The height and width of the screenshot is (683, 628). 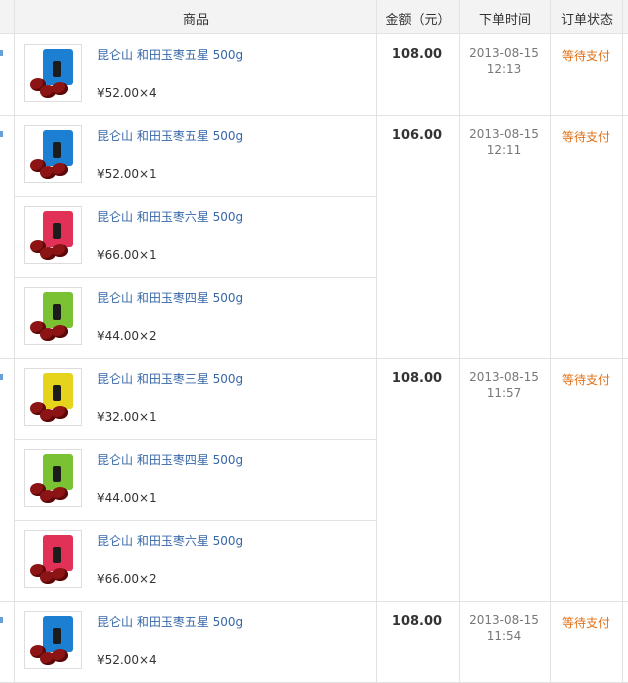 What do you see at coordinates (170, 378) in the screenshot?
I see `product-name-link: 昆仑山 和田玉枣三星 500g` at bounding box center [170, 378].